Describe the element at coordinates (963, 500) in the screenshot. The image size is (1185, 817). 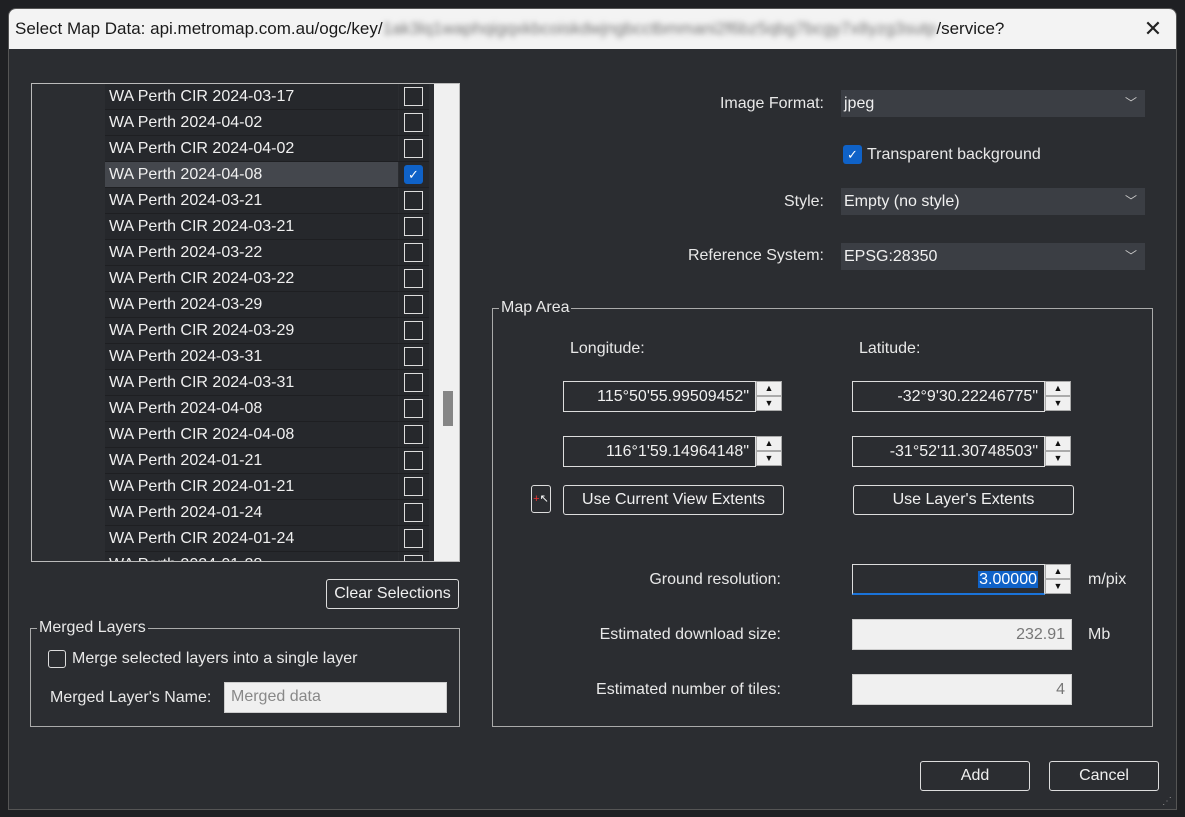
I see `use-layer-extents-button: Use Layer's Extents` at that location.